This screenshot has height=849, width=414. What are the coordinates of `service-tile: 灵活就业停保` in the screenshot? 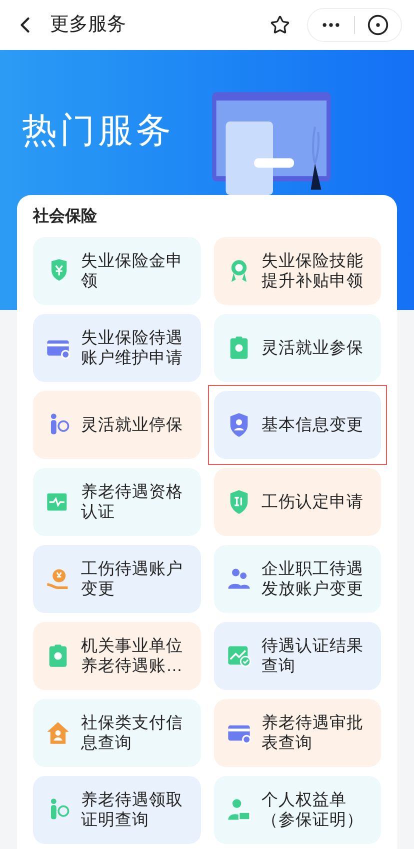 It's located at (116, 425).